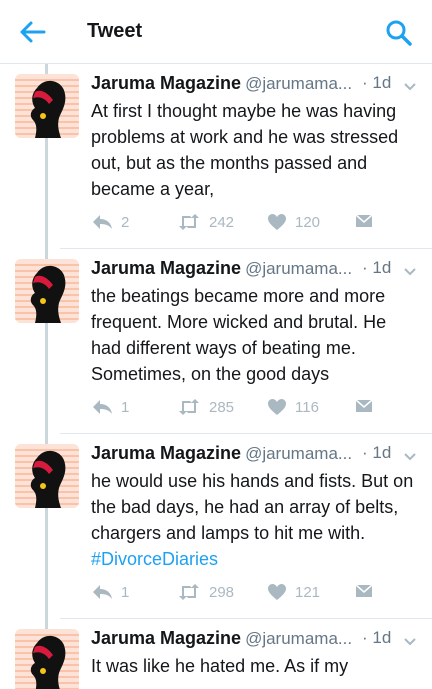 The image size is (432, 689). What do you see at coordinates (241, 592) in the screenshot?
I see `tweet-actions: 1 298 121` at bounding box center [241, 592].